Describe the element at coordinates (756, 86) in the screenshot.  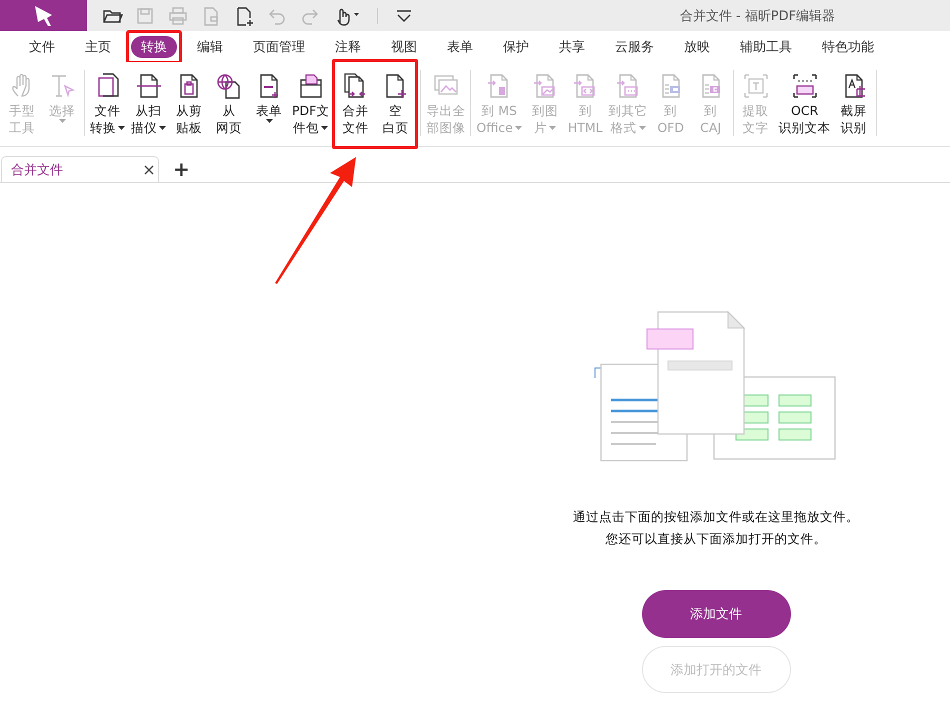
I see `text-icon` at that location.